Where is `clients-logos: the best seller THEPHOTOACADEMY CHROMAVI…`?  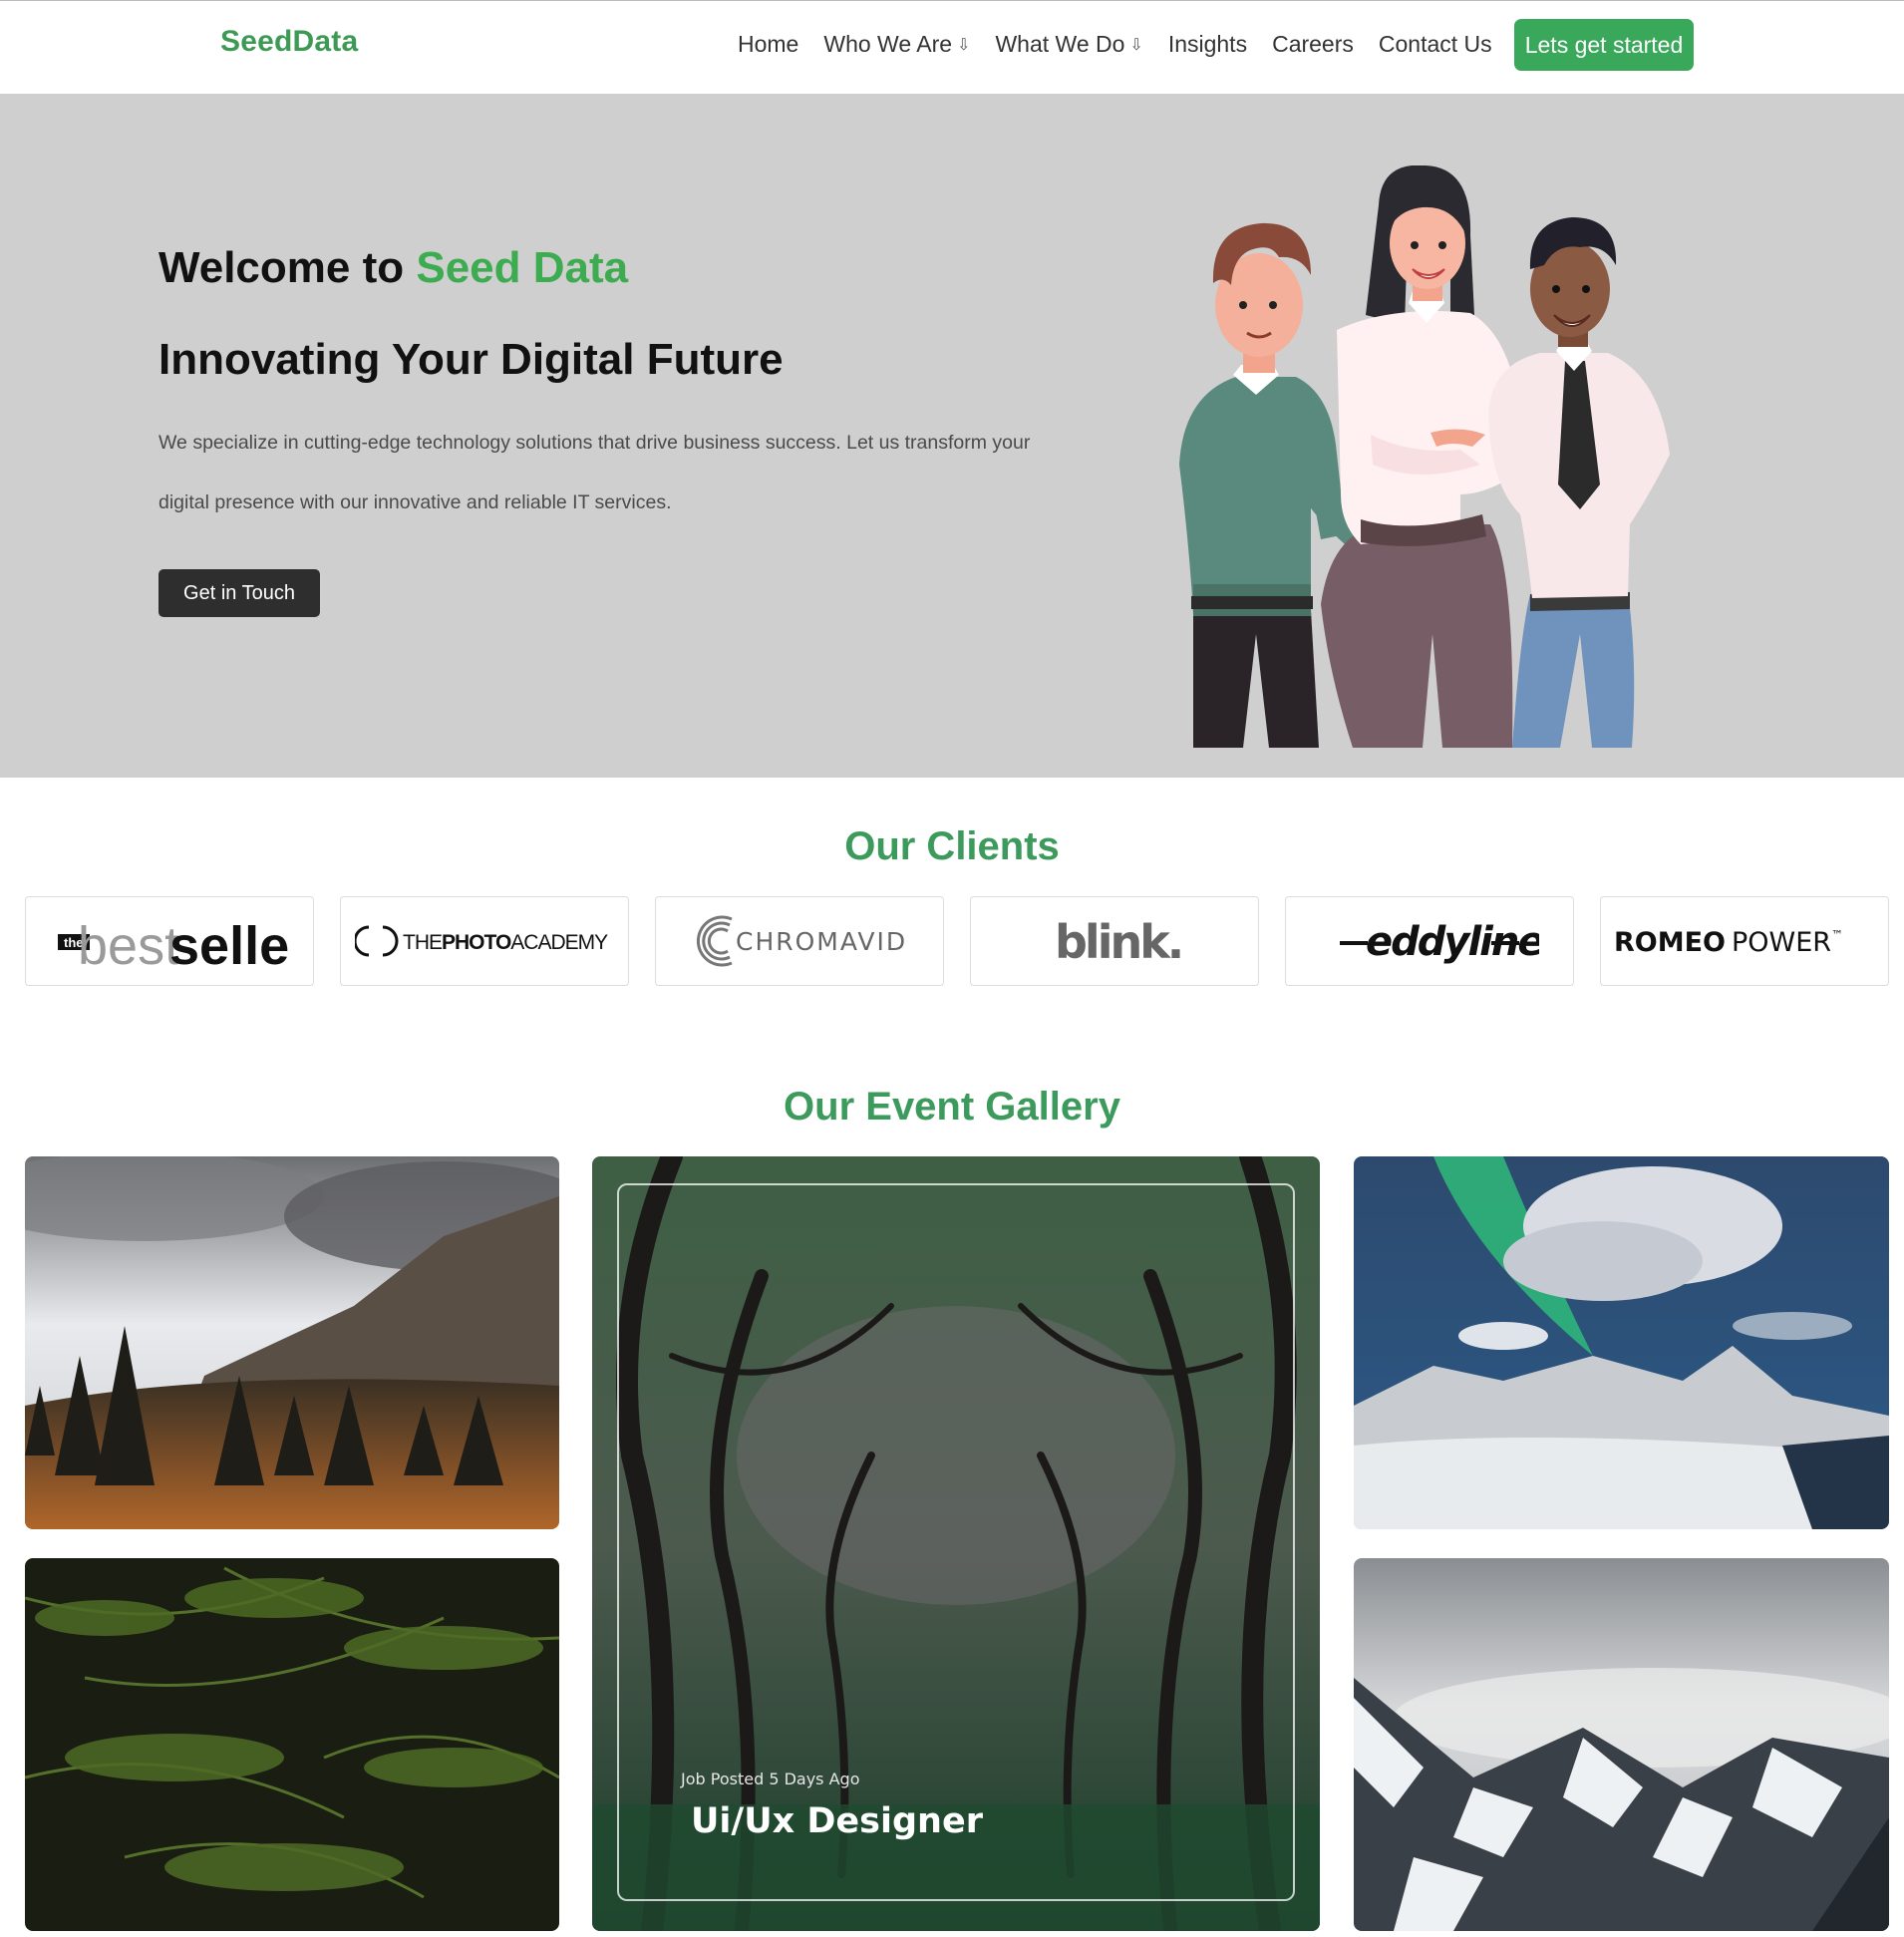
clients-logos: the best seller THEPHOTOACADEMY CHROMAVI… is located at coordinates (957, 941).